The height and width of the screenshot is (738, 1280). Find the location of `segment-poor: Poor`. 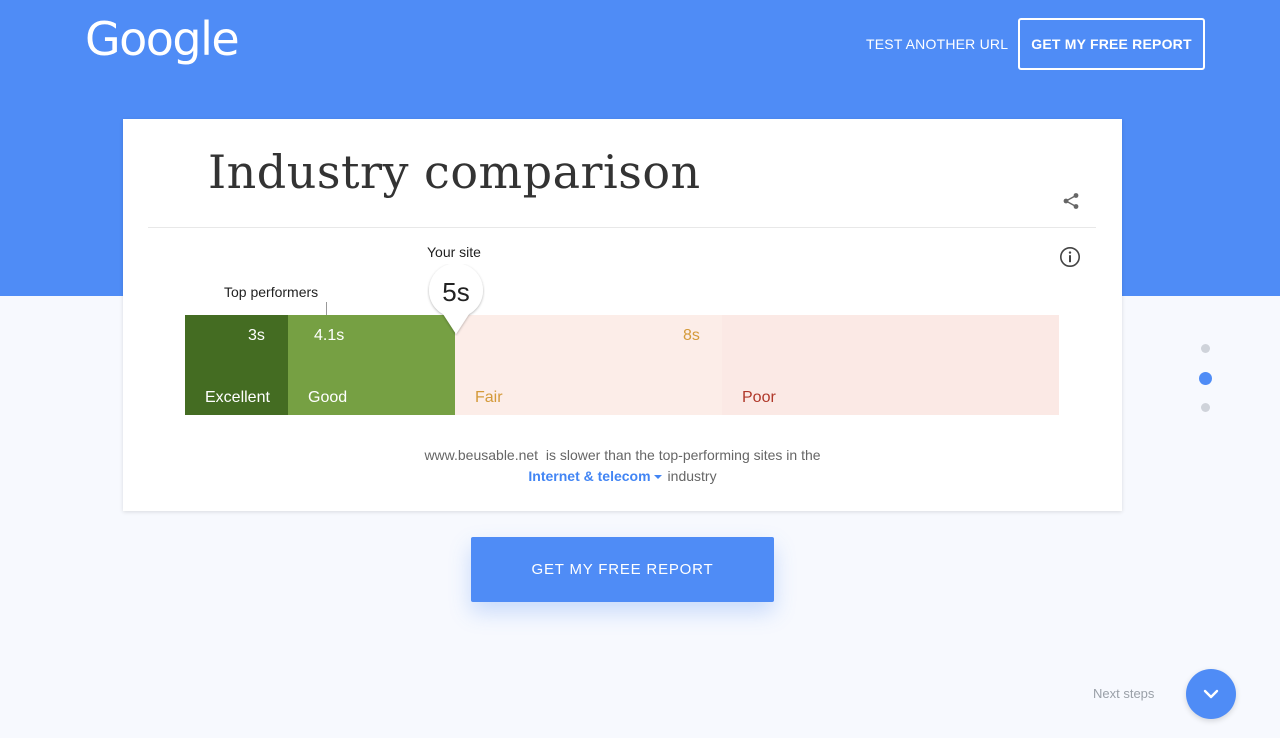

segment-poor: Poor is located at coordinates (890, 365).